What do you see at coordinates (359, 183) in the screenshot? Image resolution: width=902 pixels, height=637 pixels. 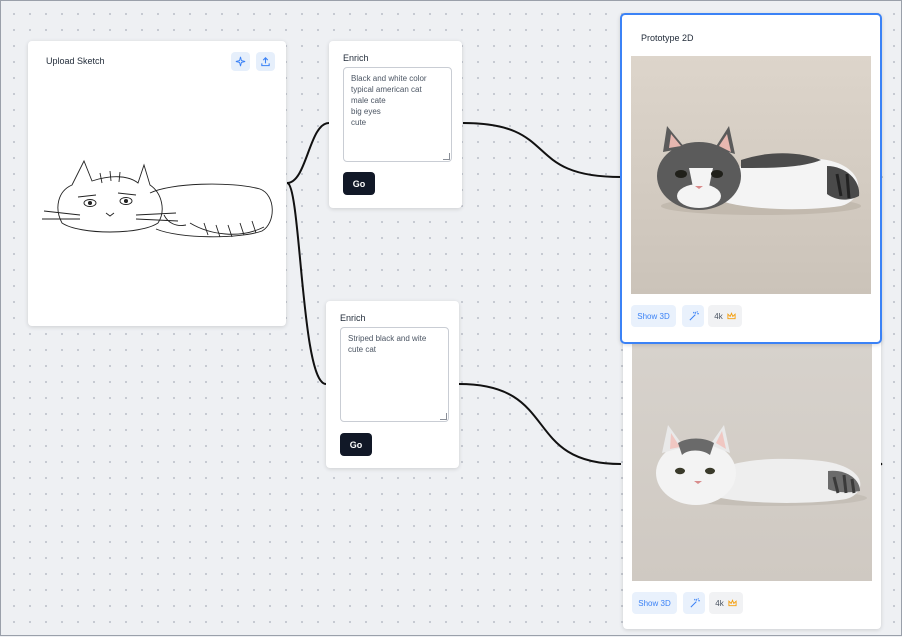 I see `go-button-top: Go` at bounding box center [359, 183].